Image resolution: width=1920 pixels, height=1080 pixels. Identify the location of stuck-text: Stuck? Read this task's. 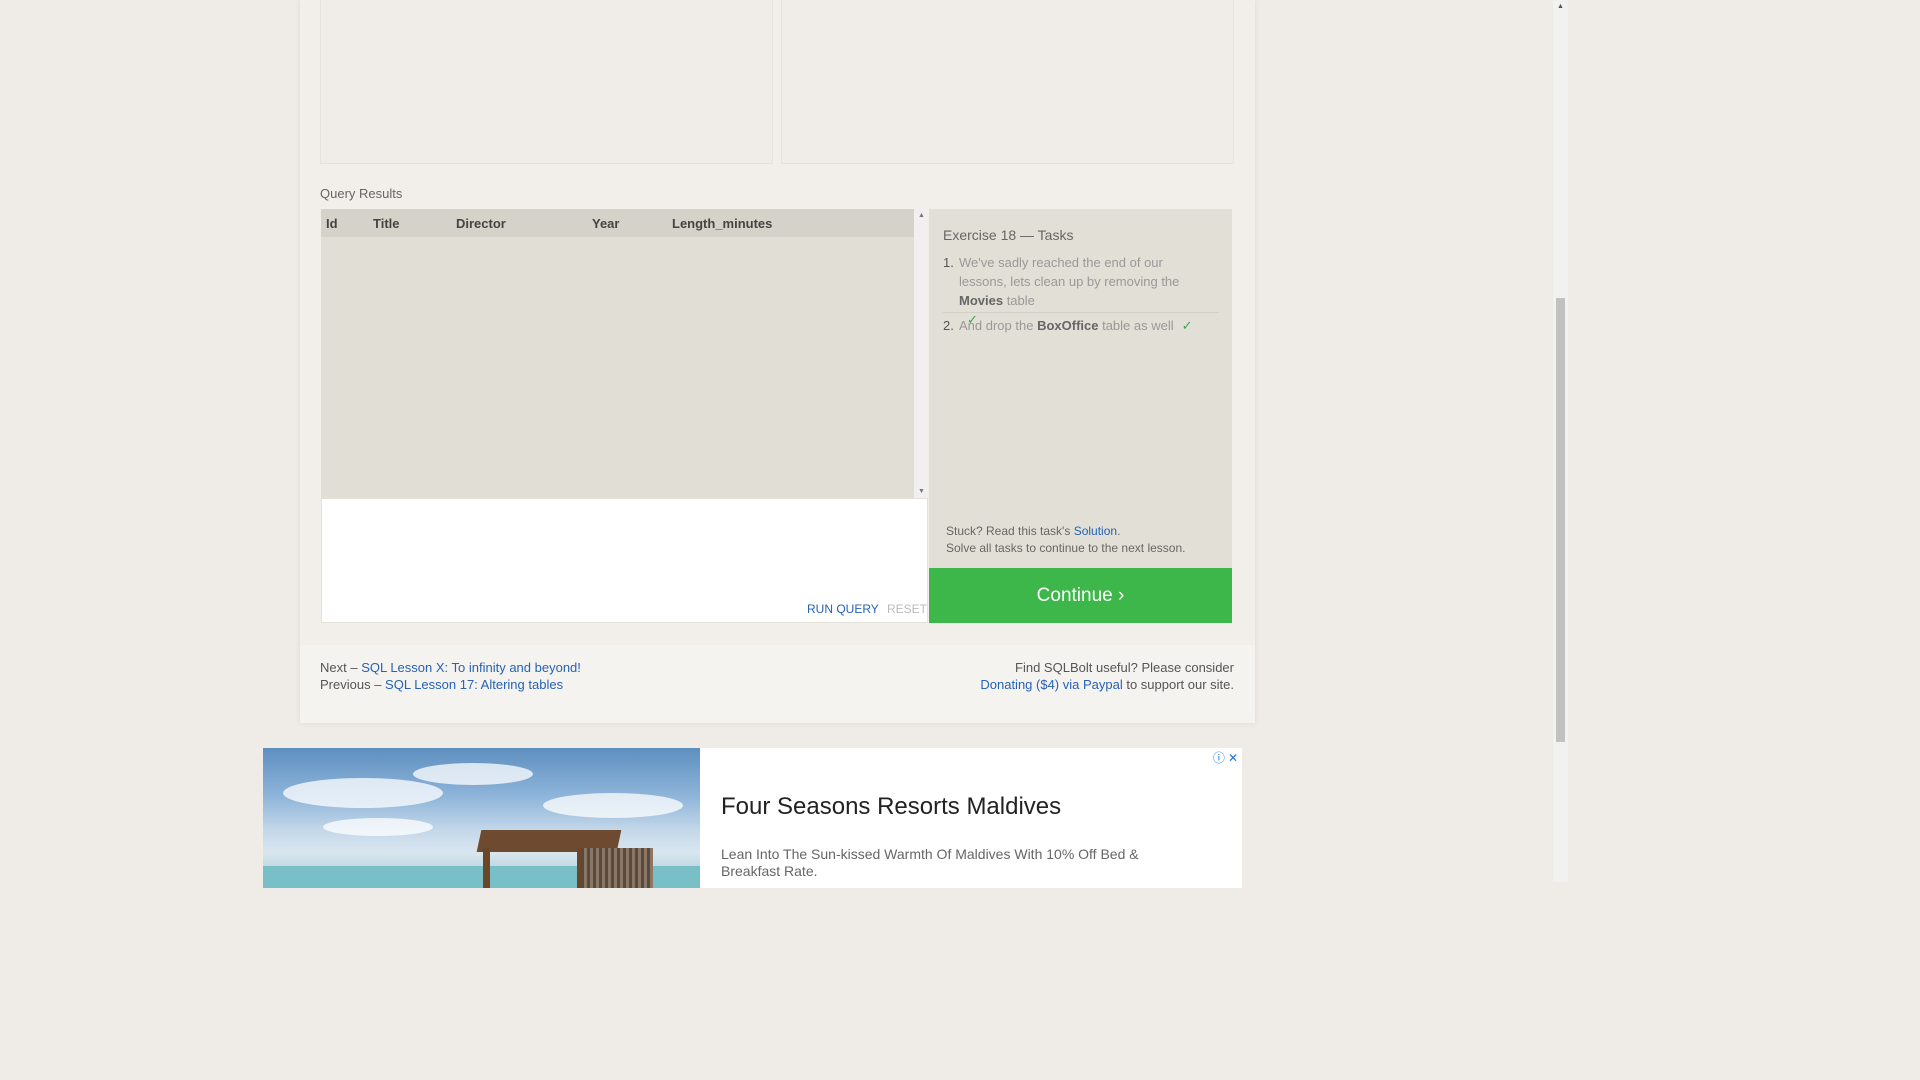
(1010, 531).